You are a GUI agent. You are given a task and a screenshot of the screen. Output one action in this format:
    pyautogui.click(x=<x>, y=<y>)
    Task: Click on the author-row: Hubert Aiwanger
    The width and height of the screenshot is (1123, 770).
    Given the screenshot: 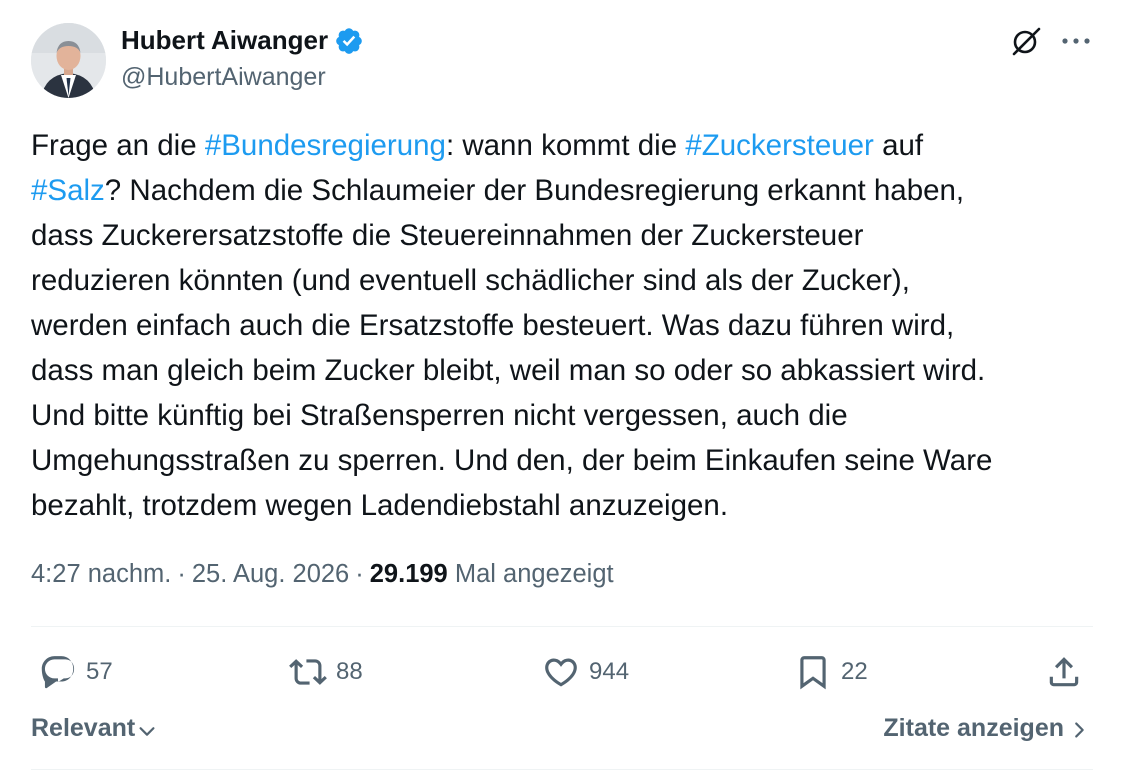 What is the action you would take?
    pyautogui.click(x=242, y=40)
    